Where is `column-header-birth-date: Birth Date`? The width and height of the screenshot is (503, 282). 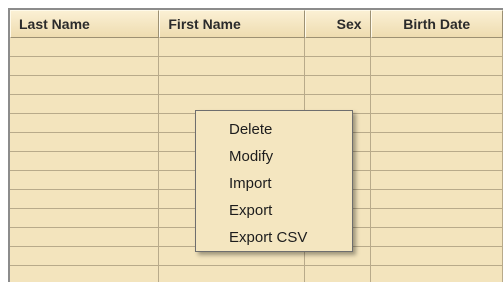
column-header-birth-date: Birth Date is located at coordinates (436, 24).